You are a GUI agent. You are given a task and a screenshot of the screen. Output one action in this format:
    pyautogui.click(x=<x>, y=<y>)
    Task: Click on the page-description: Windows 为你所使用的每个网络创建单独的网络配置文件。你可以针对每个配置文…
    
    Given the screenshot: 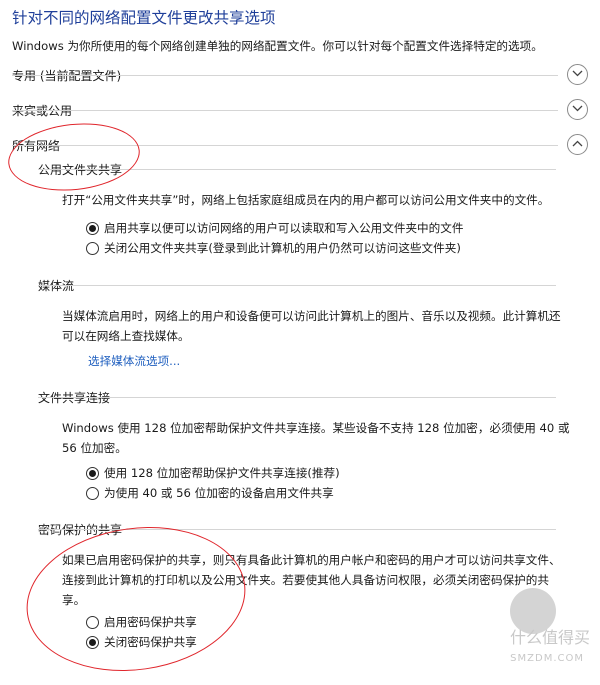 What is the action you would take?
    pyautogui.click(x=277, y=46)
    